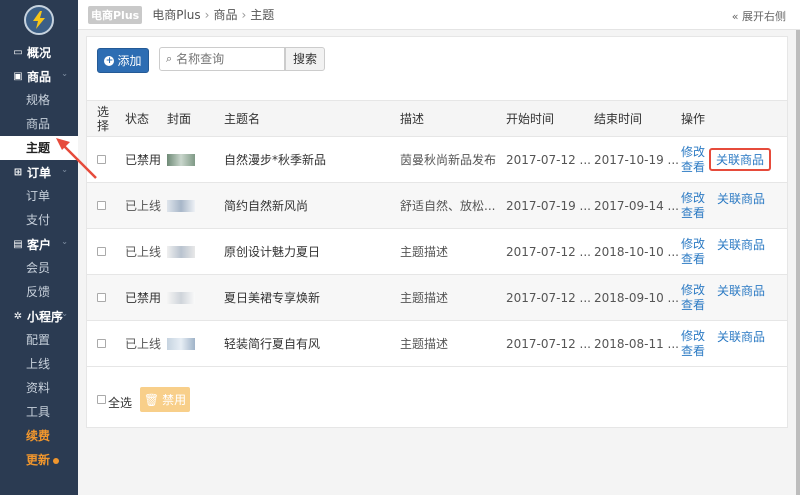 Image resolution: width=800 pixels, height=495 pixels. What do you see at coordinates (759, 16) in the screenshot?
I see `expand-right-button: « 展开右侧` at bounding box center [759, 16].